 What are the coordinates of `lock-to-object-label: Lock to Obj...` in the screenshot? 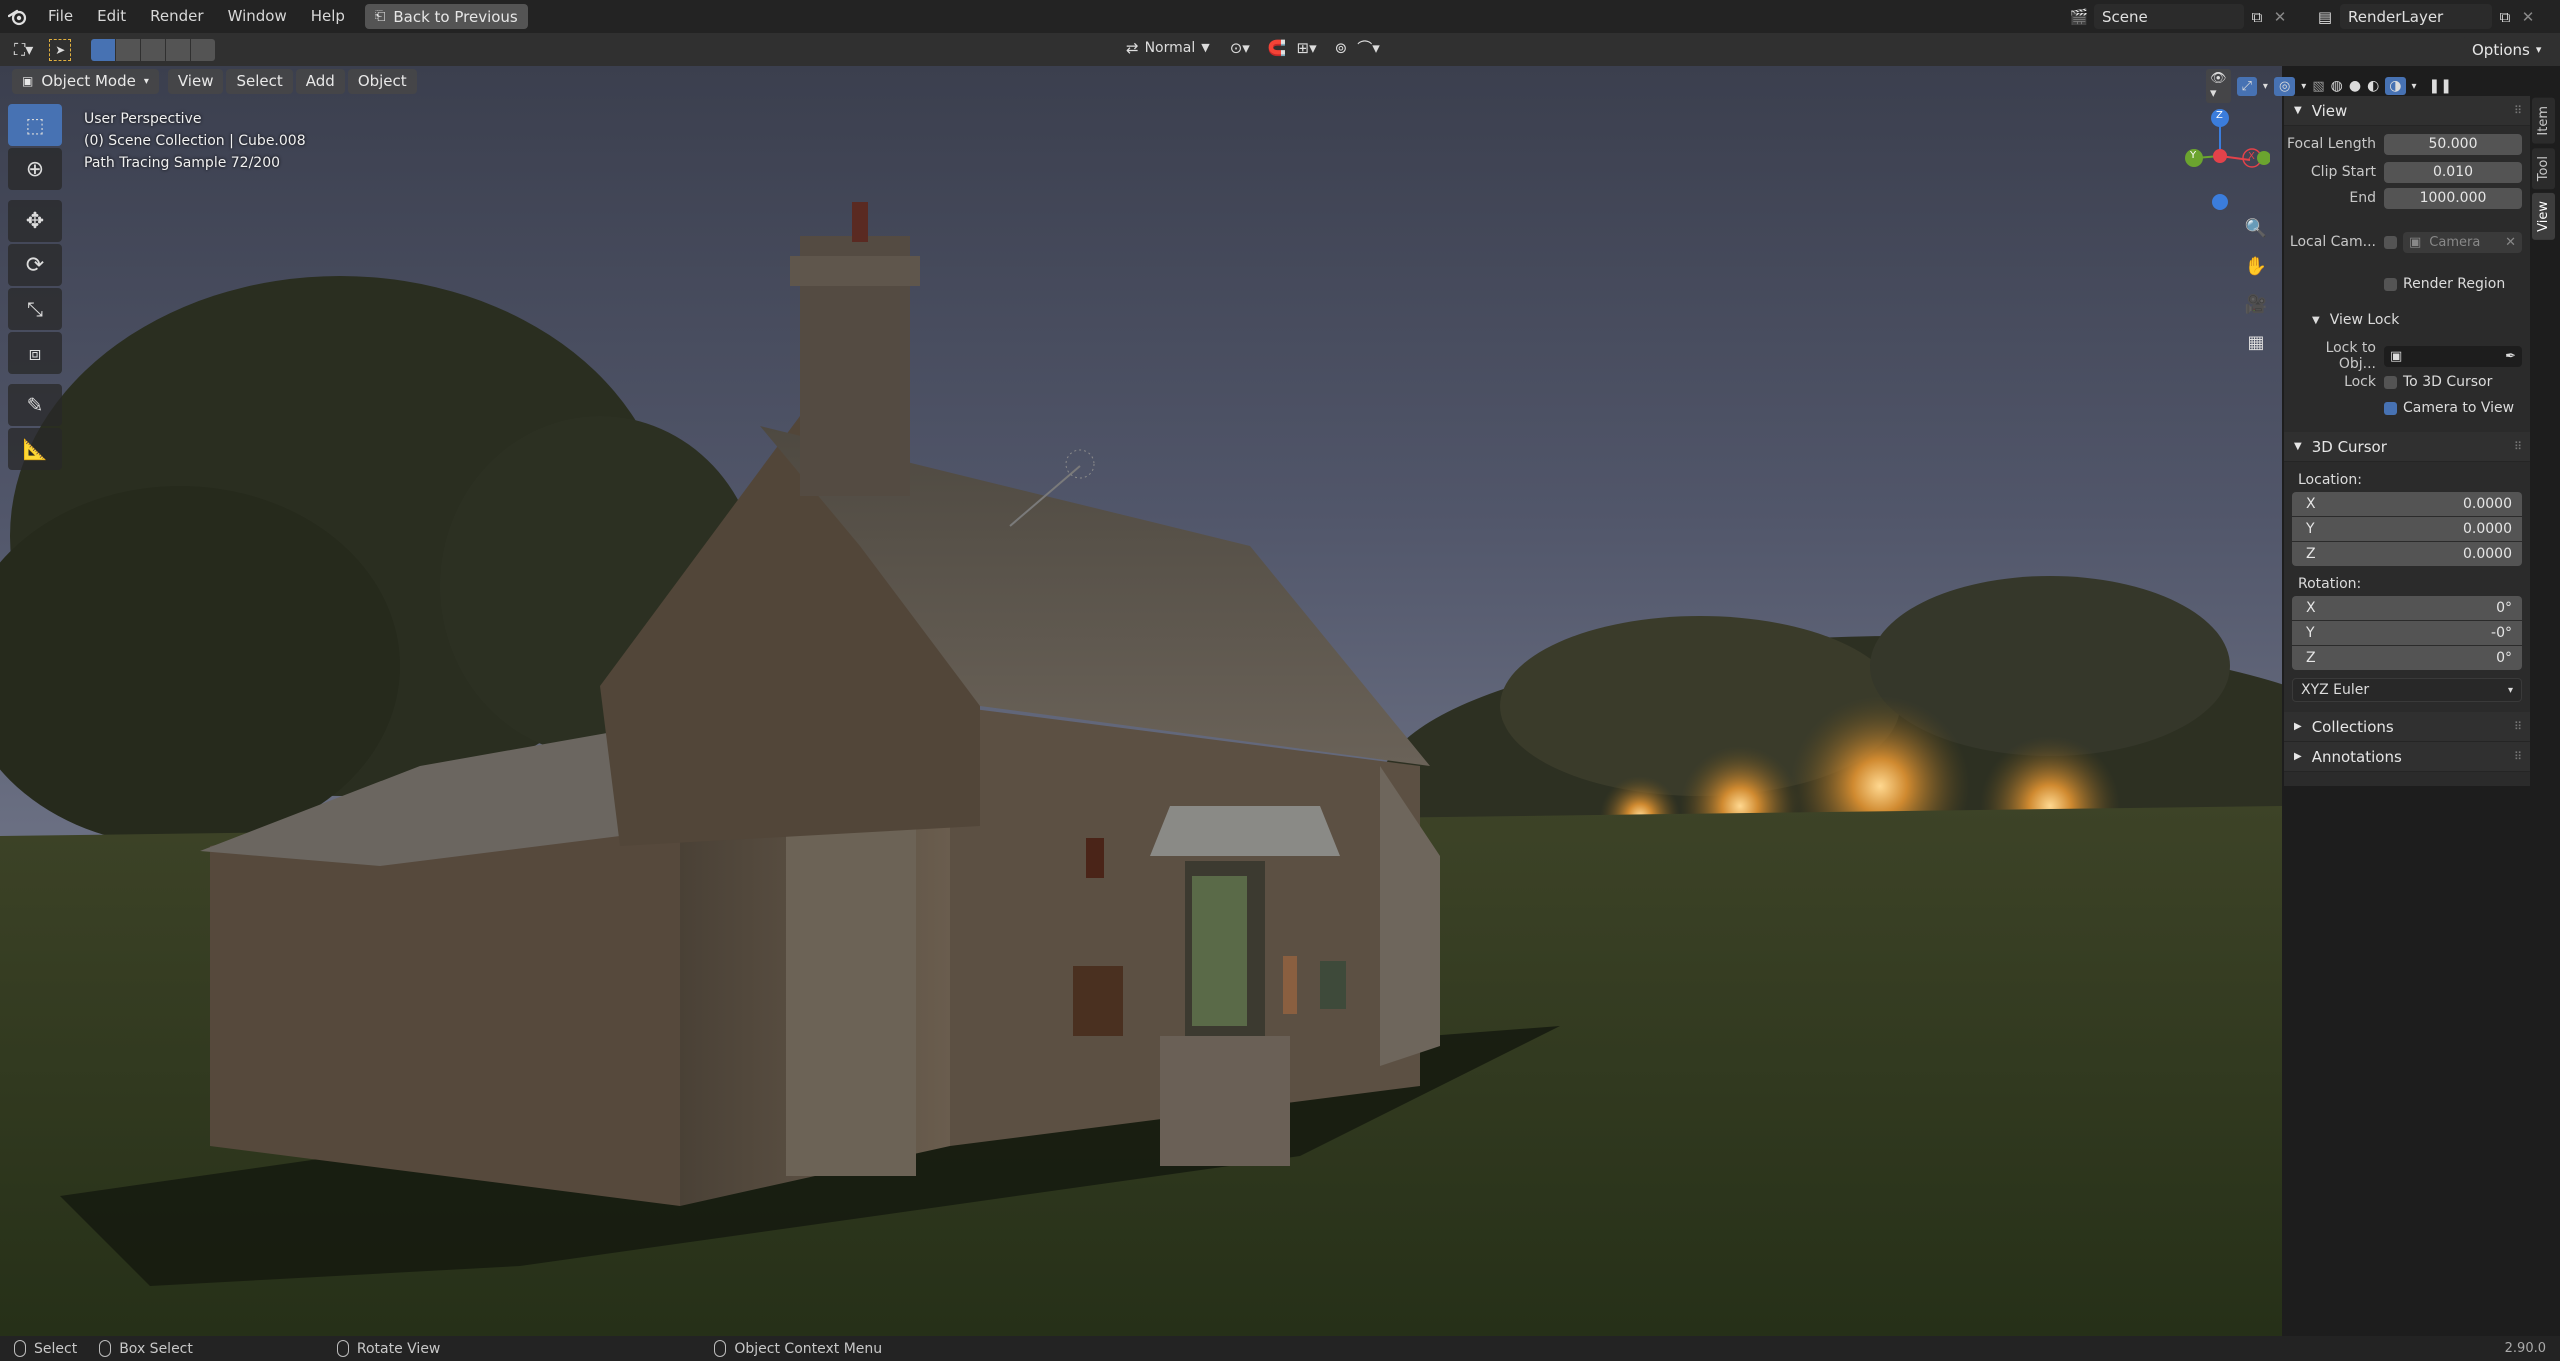 It's located at (2350, 356).